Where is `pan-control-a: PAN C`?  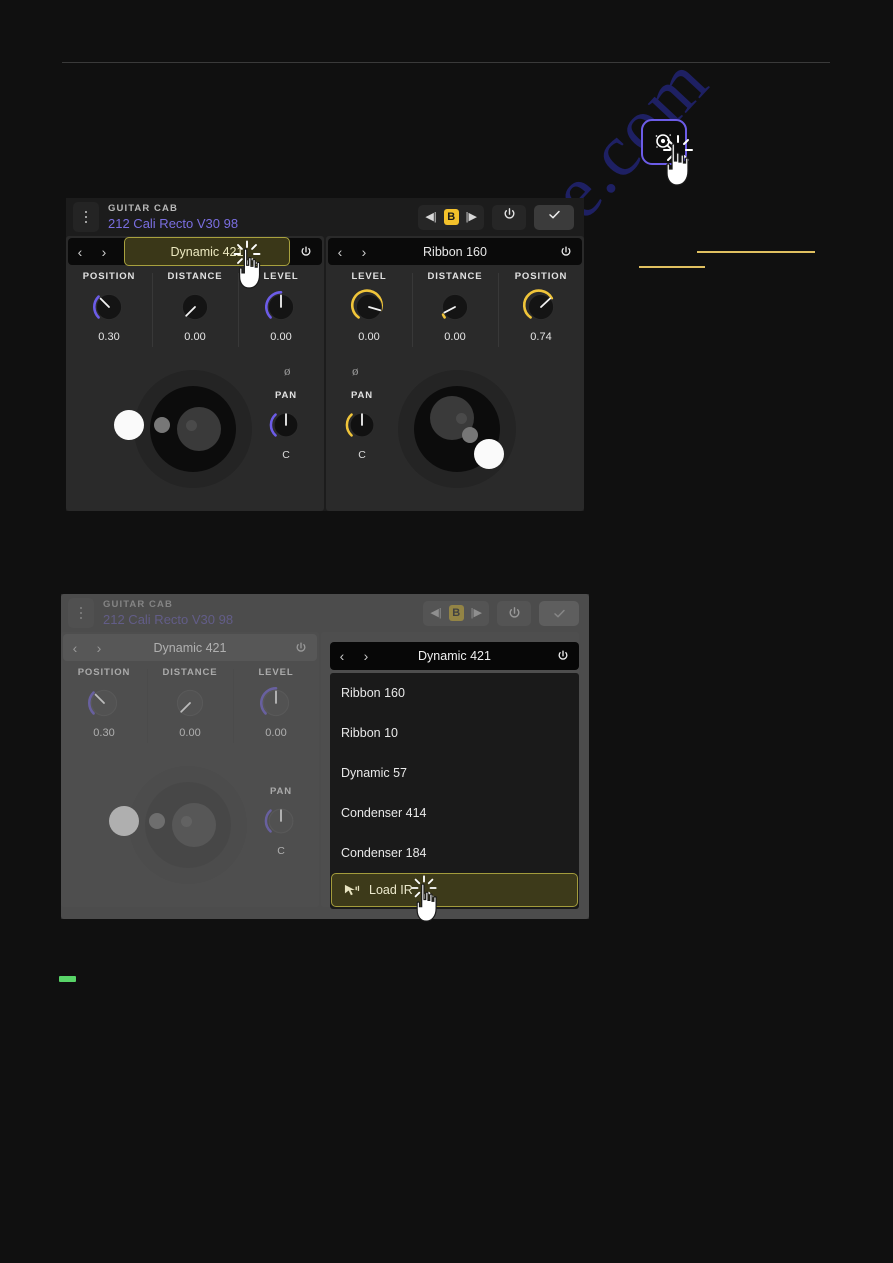
pan-control-a: PAN C is located at coordinates (286, 425).